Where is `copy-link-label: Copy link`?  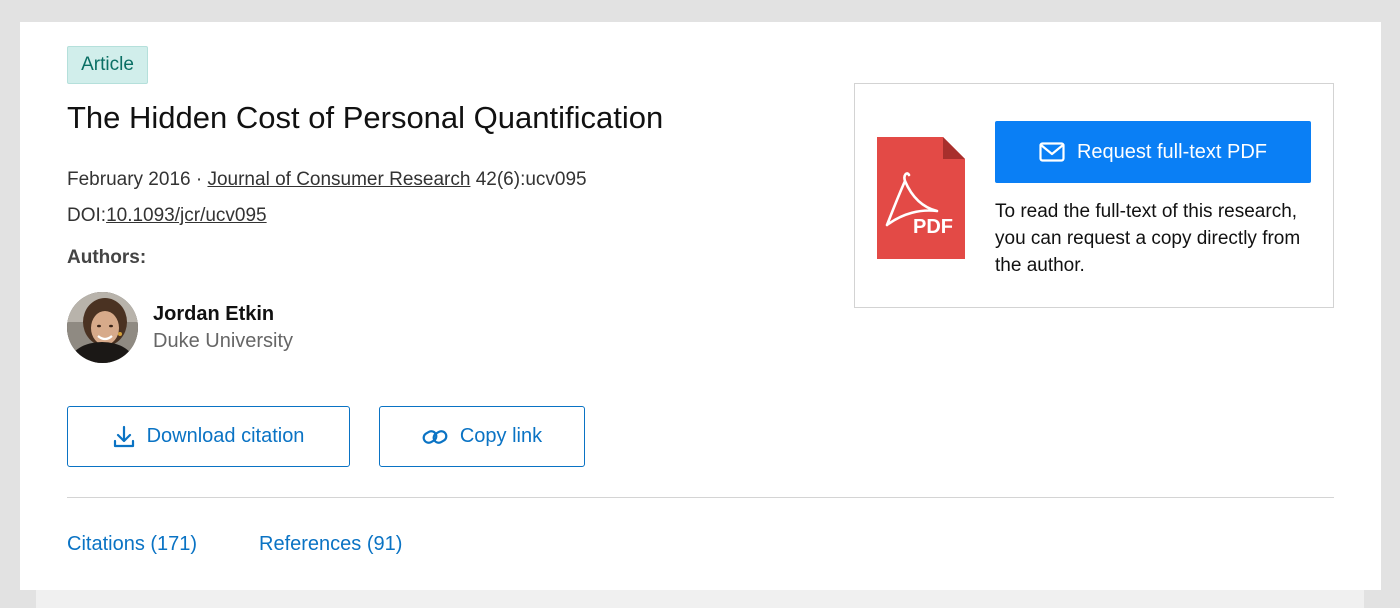
copy-link-label: Copy link is located at coordinates (501, 436).